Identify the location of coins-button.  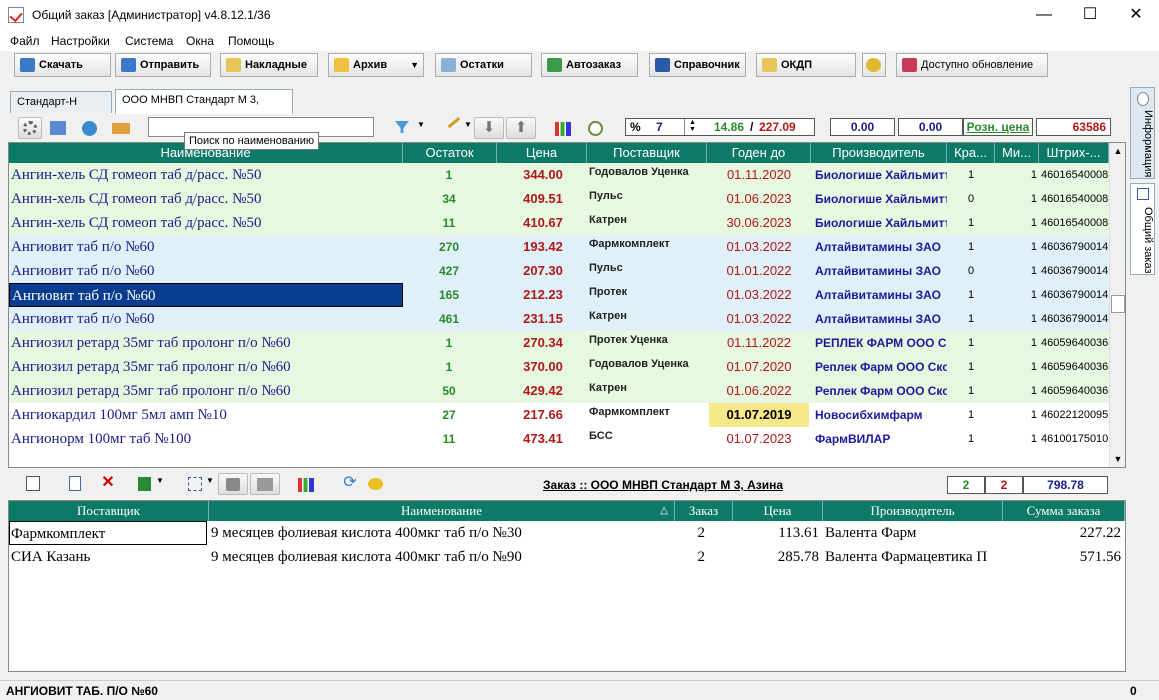
(376, 484).